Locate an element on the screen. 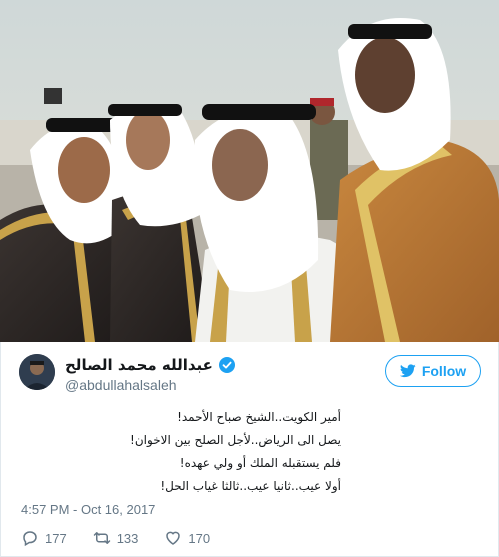  author-block: عبدالله محمد الصالح @abdullahalsaleh is located at coordinates (150, 374).